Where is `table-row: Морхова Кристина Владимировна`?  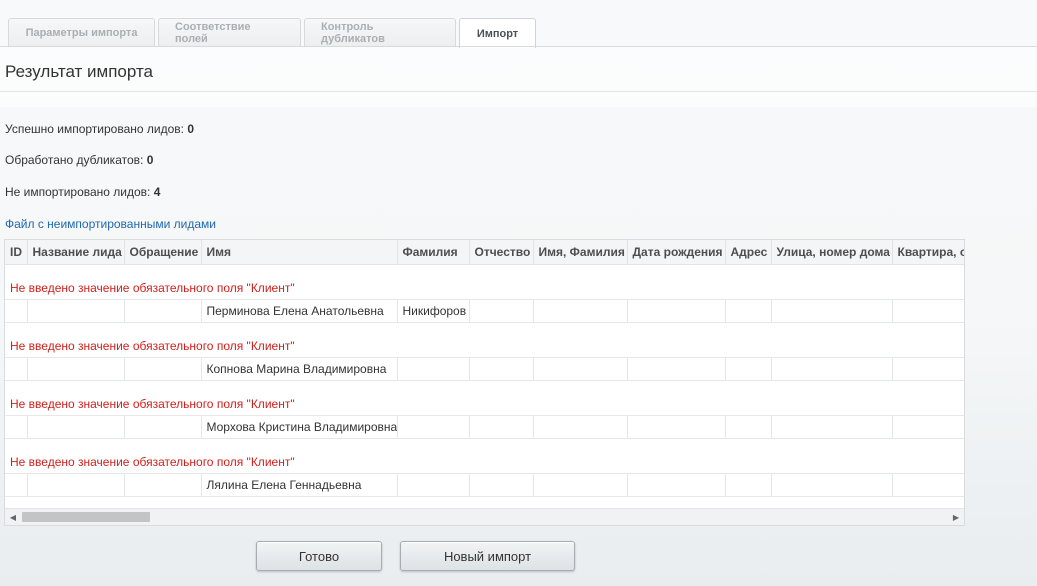
table-row: Морхова Кристина Владимировна is located at coordinates (484, 427).